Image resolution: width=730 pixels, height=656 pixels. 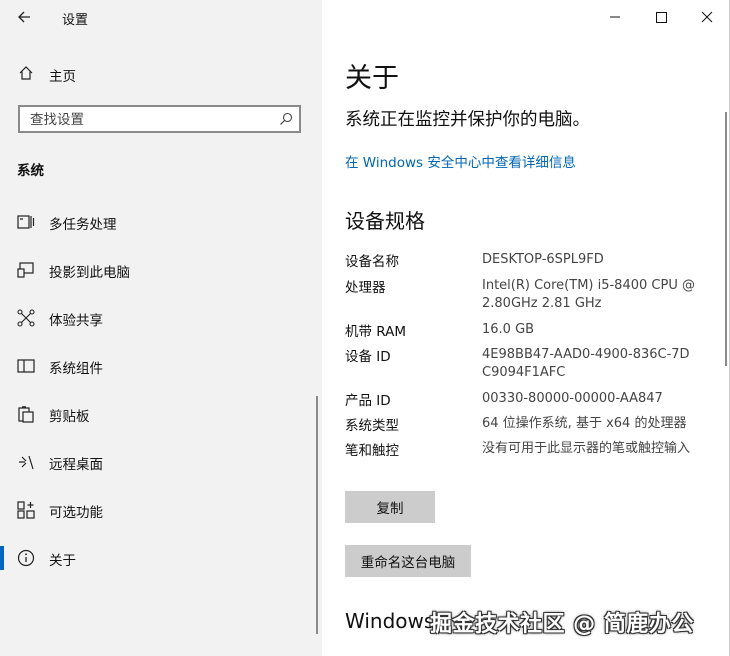 What do you see at coordinates (376, 332) in the screenshot?
I see `spec-key: 机带 RAM` at bounding box center [376, 332].